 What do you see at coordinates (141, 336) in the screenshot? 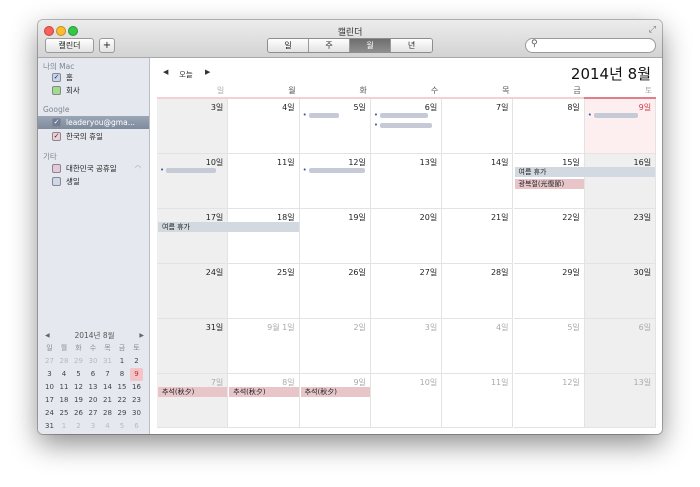
I see `mini-next-month-icon: ▶` at bounding box center [141, 336].